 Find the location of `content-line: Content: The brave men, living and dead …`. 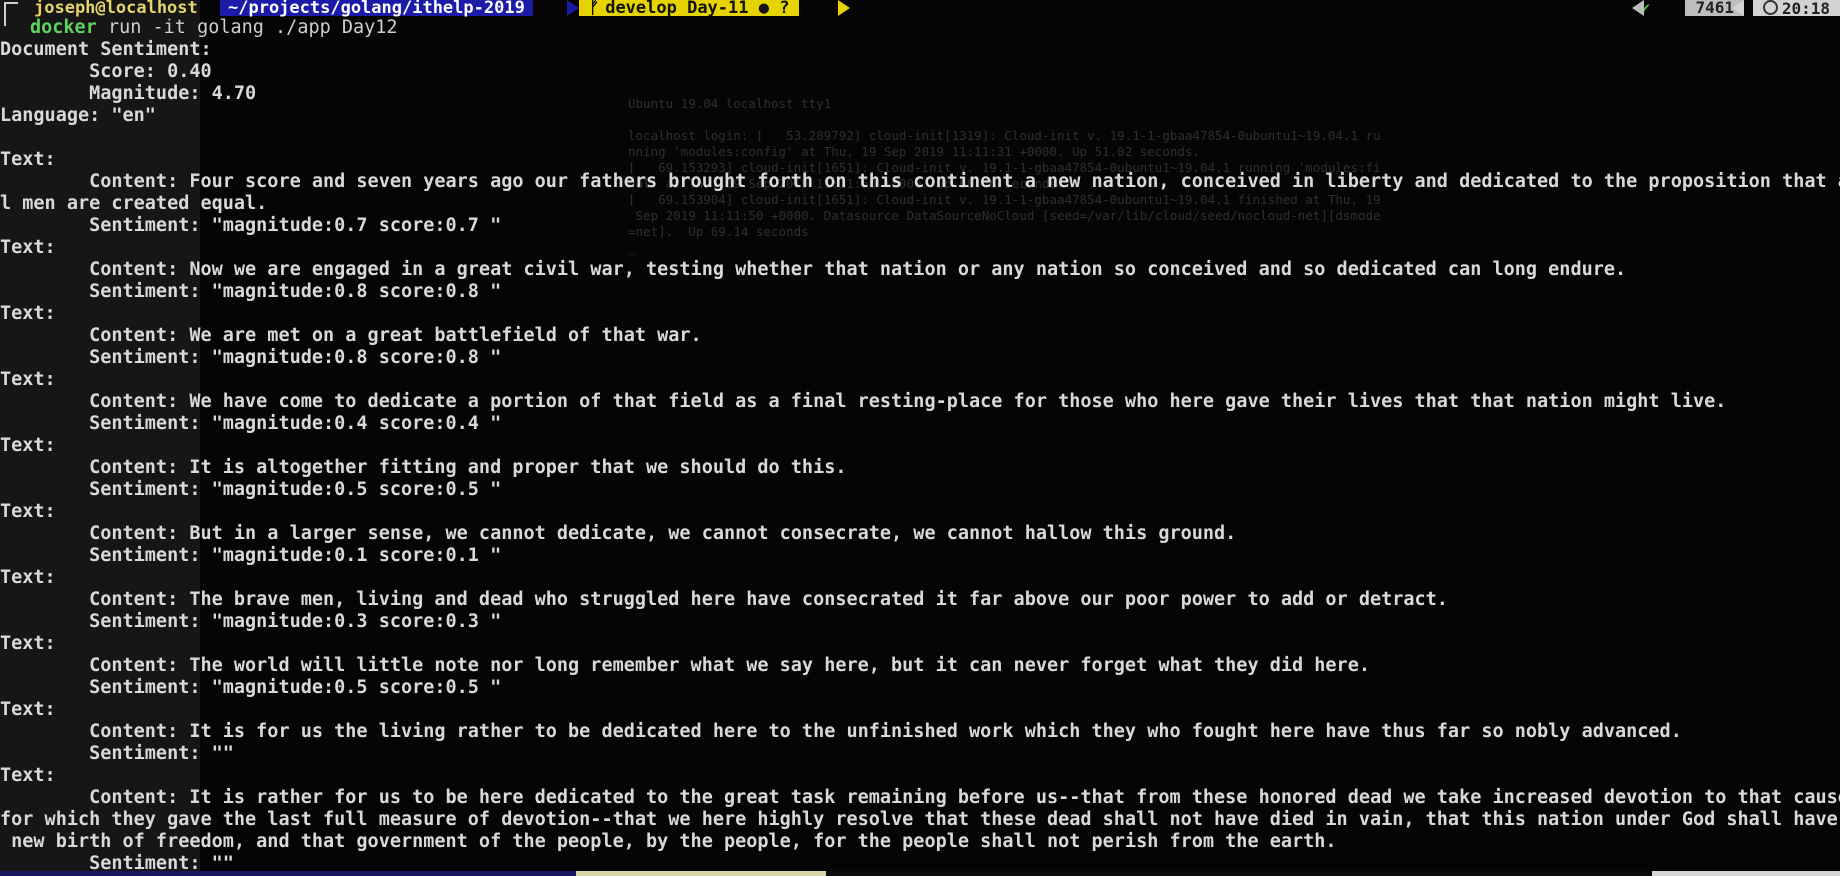

content-line: Content: The brave men, living and dead … is located at coordinates (724, 599).